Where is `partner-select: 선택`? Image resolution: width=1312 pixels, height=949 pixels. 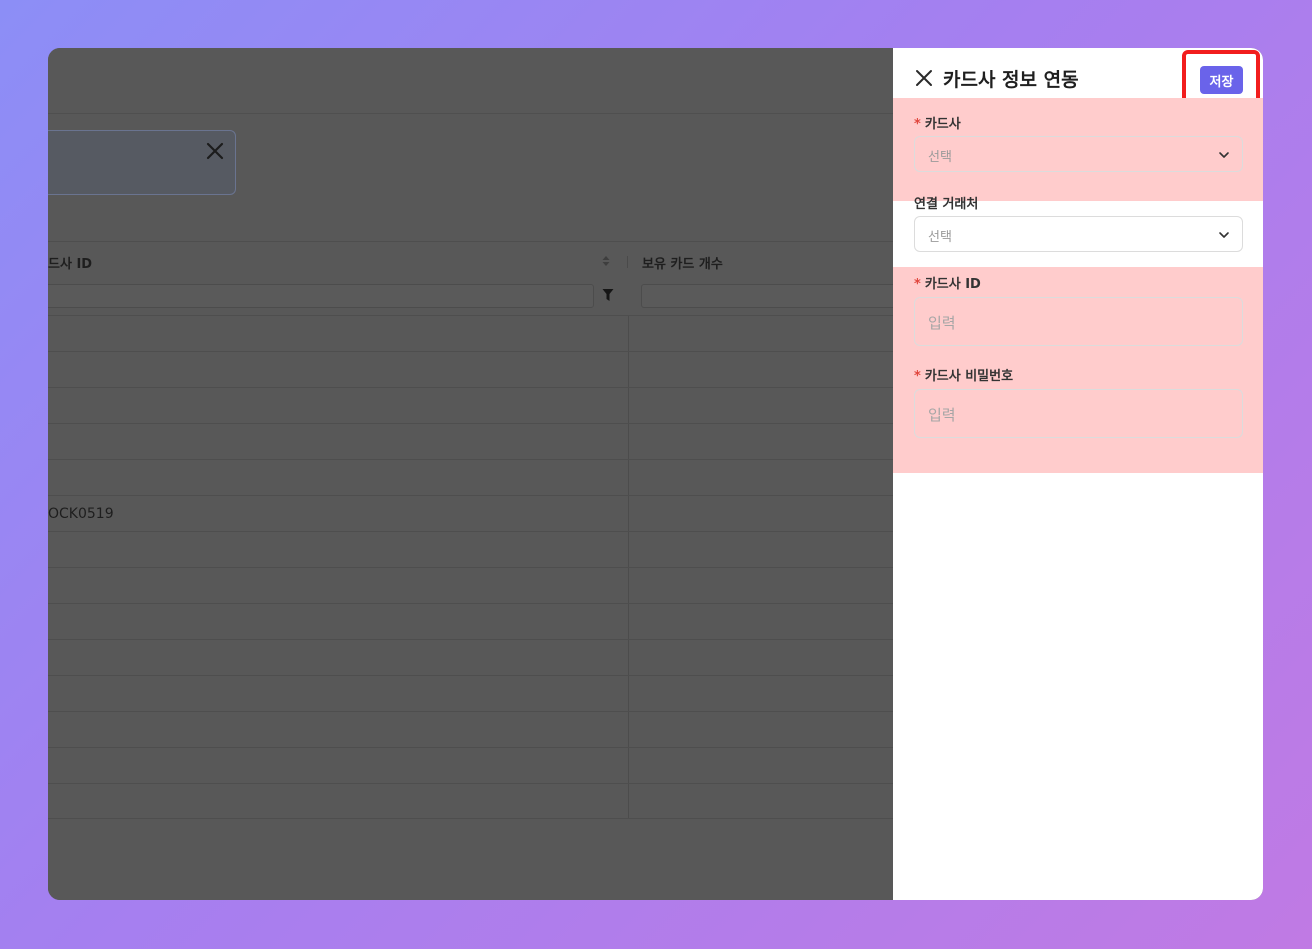
partner-select: 선택 is located at coordinates (1078, 234).